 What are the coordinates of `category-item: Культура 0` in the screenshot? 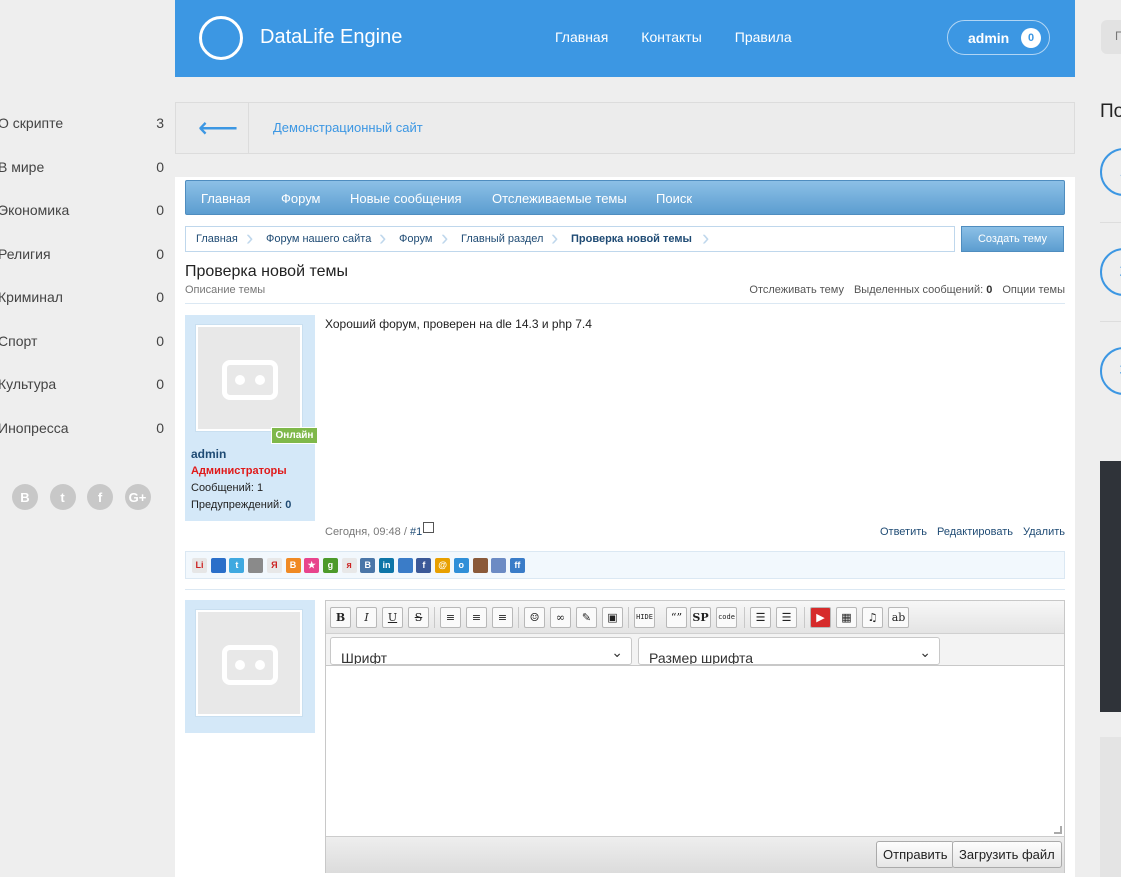 It's located at (87, 385).